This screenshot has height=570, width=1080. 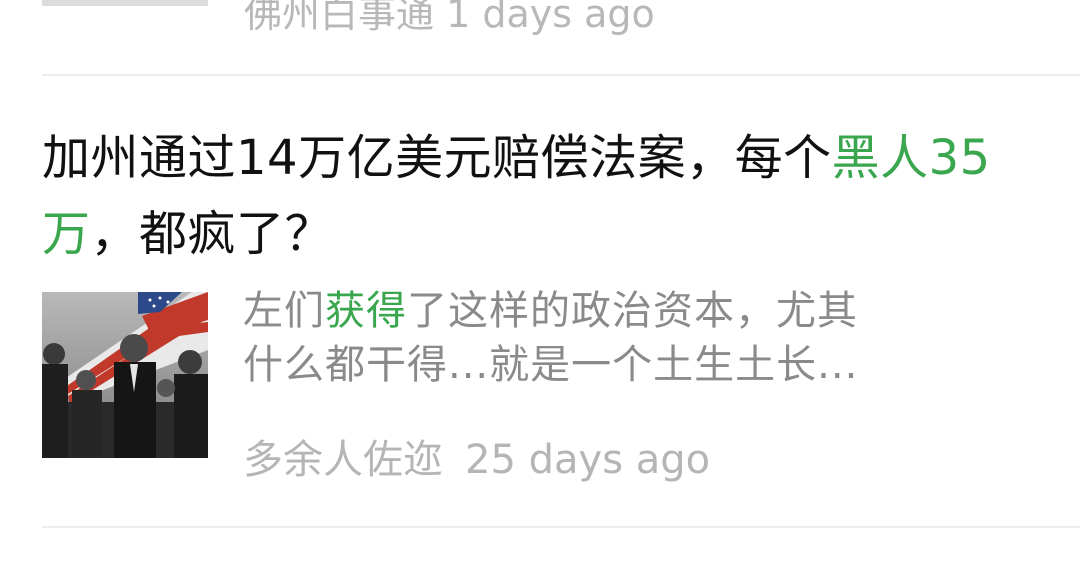 I want to click on protest-photo-icon, so click(x=125, y=375).